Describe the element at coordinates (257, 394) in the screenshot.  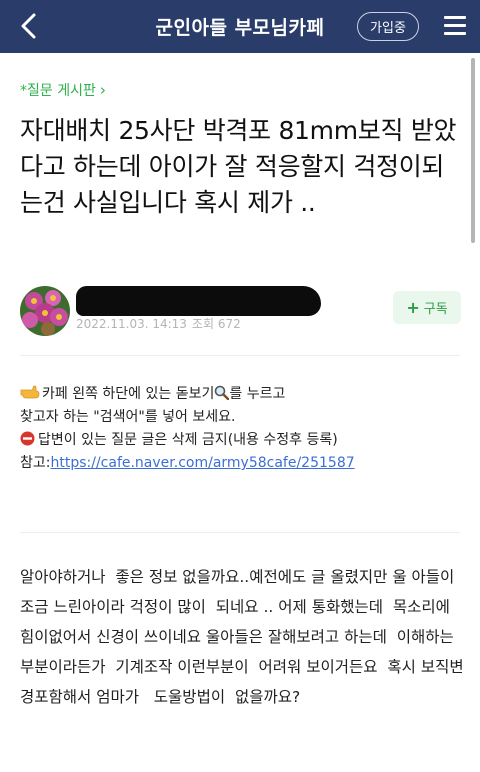
I see `notice-line1-b: 를 누르고` at that location.